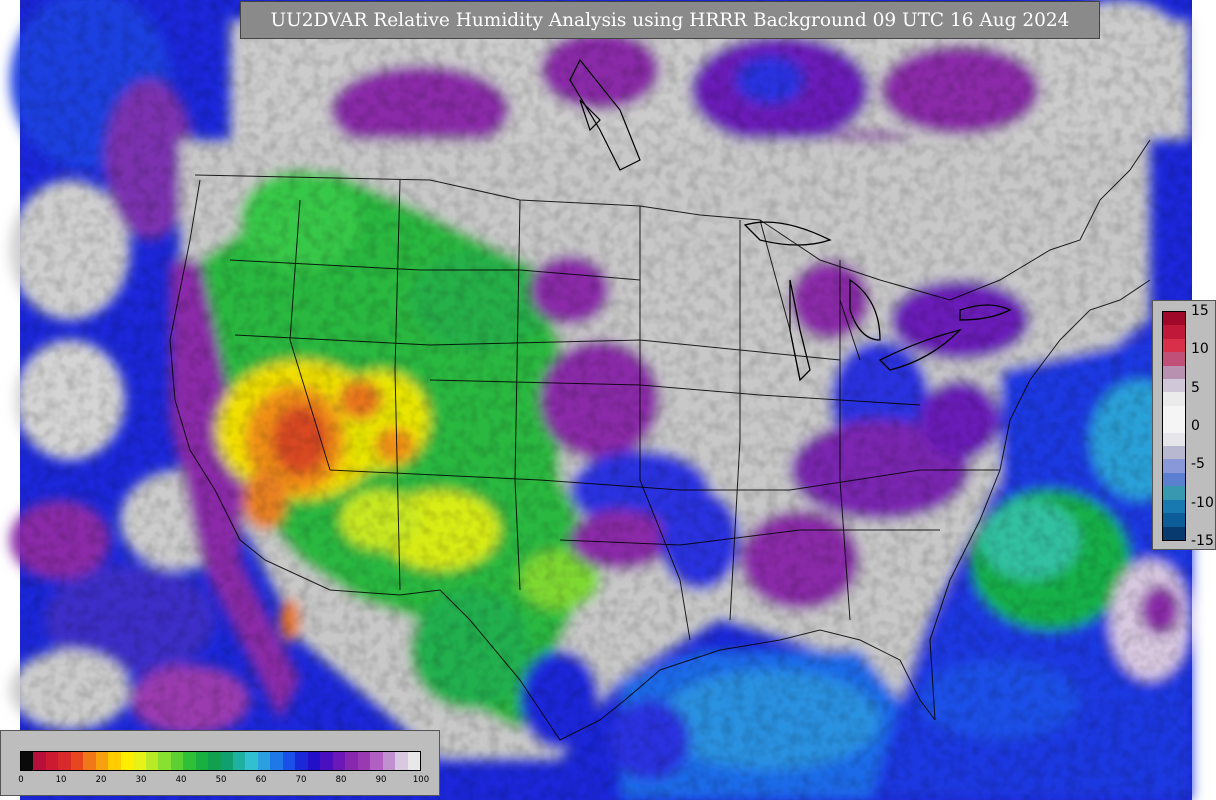 Image resolution: width=1216 pixels, height=800 pixels. What do you see at coordinates (1195, 426) in the screenshot?
I see `difference-tick-label: 0` at bounding box center [1195, 426].